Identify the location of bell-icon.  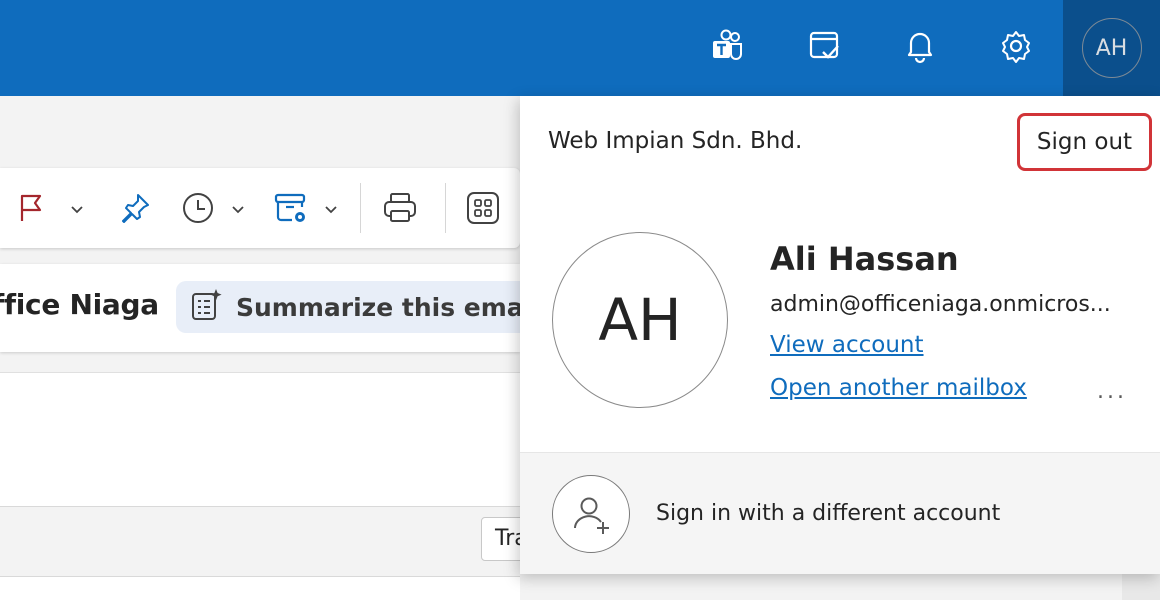
(920, 46).